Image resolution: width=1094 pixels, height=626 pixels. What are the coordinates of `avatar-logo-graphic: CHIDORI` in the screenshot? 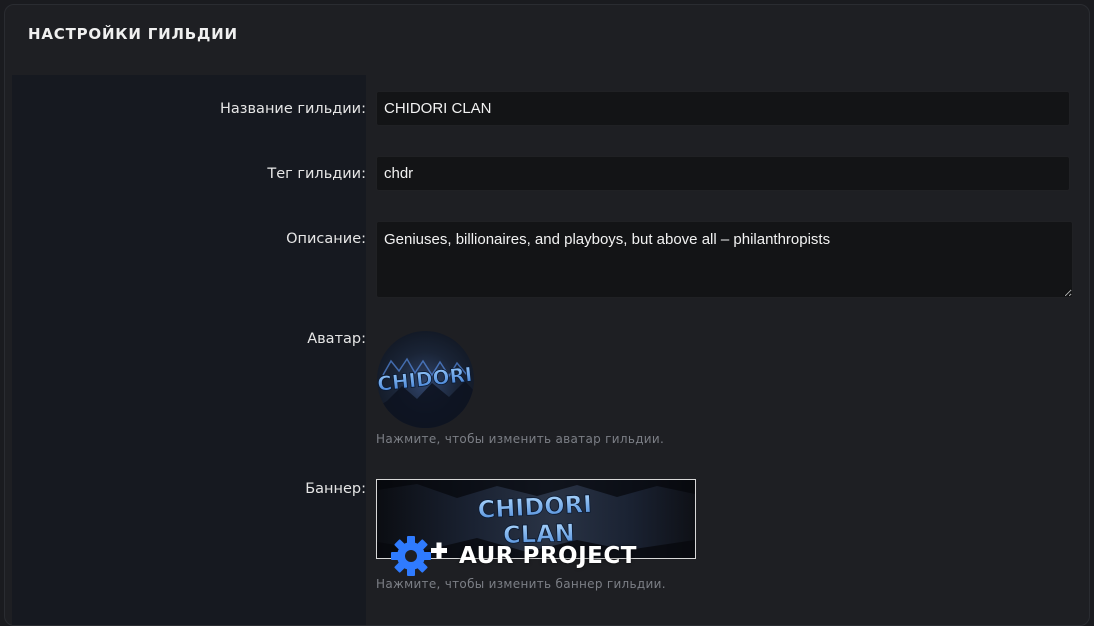 It's located at (425, 392).